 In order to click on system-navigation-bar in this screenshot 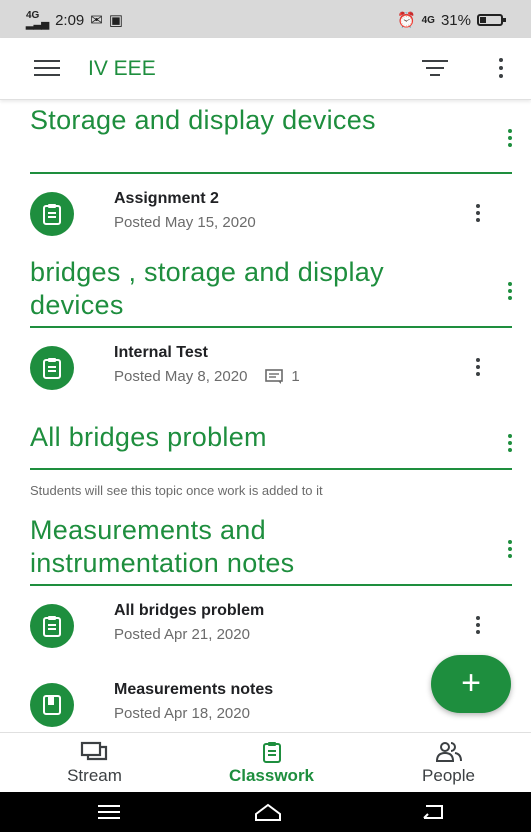, I will do `click(265, 812)`.